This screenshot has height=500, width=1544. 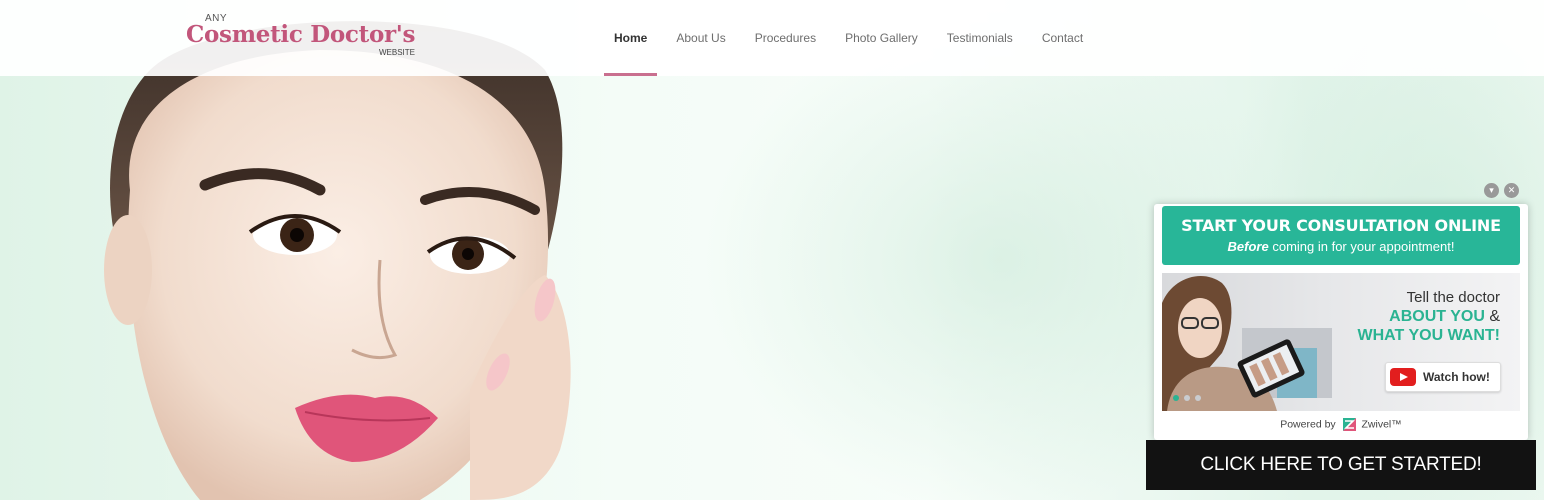 I want to click on nav-procedures: Procedures, so click(x=785, y=38).